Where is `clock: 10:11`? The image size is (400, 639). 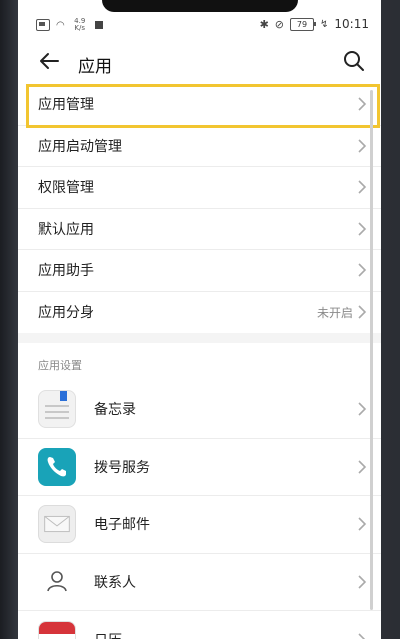
clock: 10:11 is located at coordinates (351, 24).